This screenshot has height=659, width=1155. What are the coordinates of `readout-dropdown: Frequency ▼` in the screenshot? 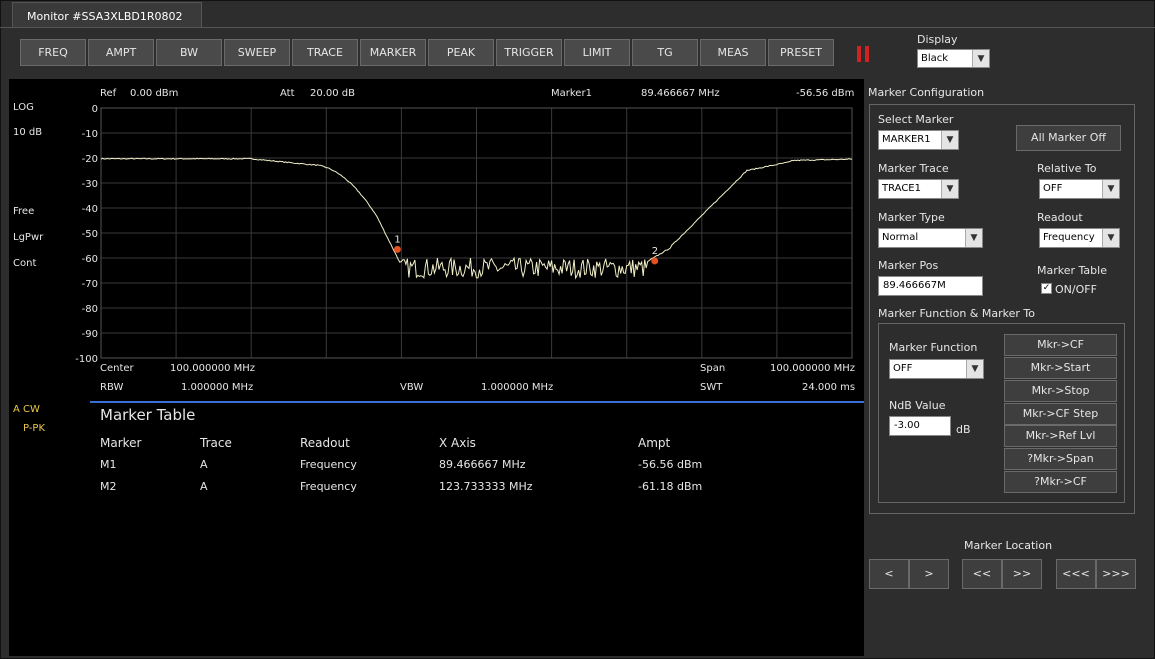 It's located at (1079, 238).